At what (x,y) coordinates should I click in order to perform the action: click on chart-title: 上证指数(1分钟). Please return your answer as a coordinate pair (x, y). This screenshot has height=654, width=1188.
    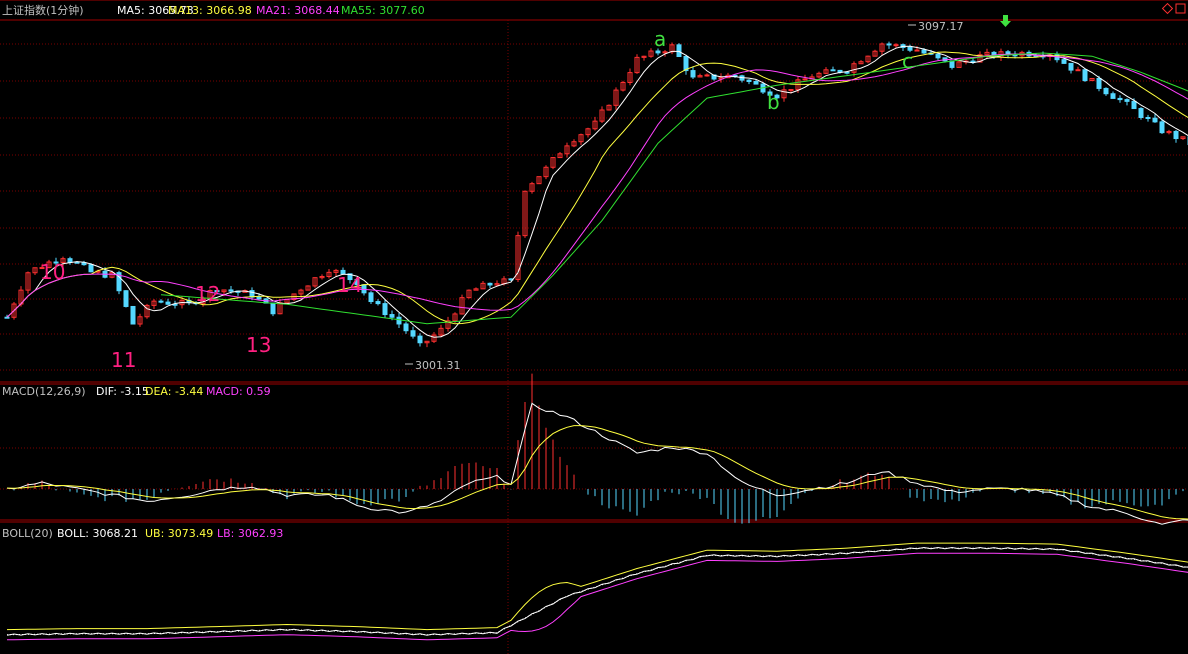
    Looking at the image, I should click on (43, 10).